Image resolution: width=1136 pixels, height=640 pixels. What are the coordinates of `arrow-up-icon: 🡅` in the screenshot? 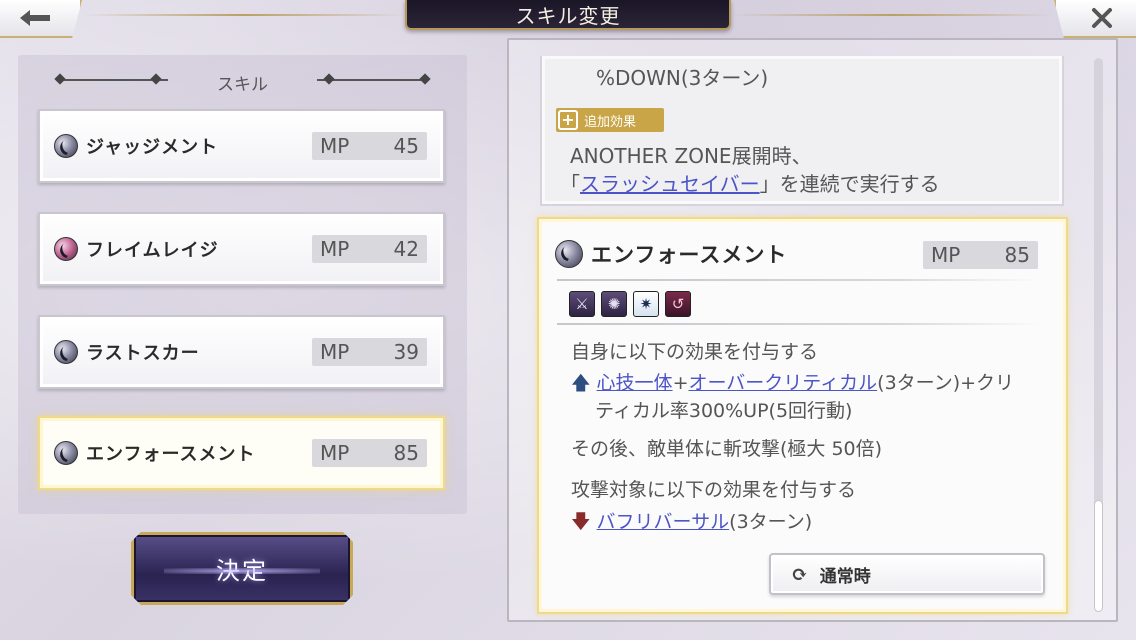 It's located at (581, 383).